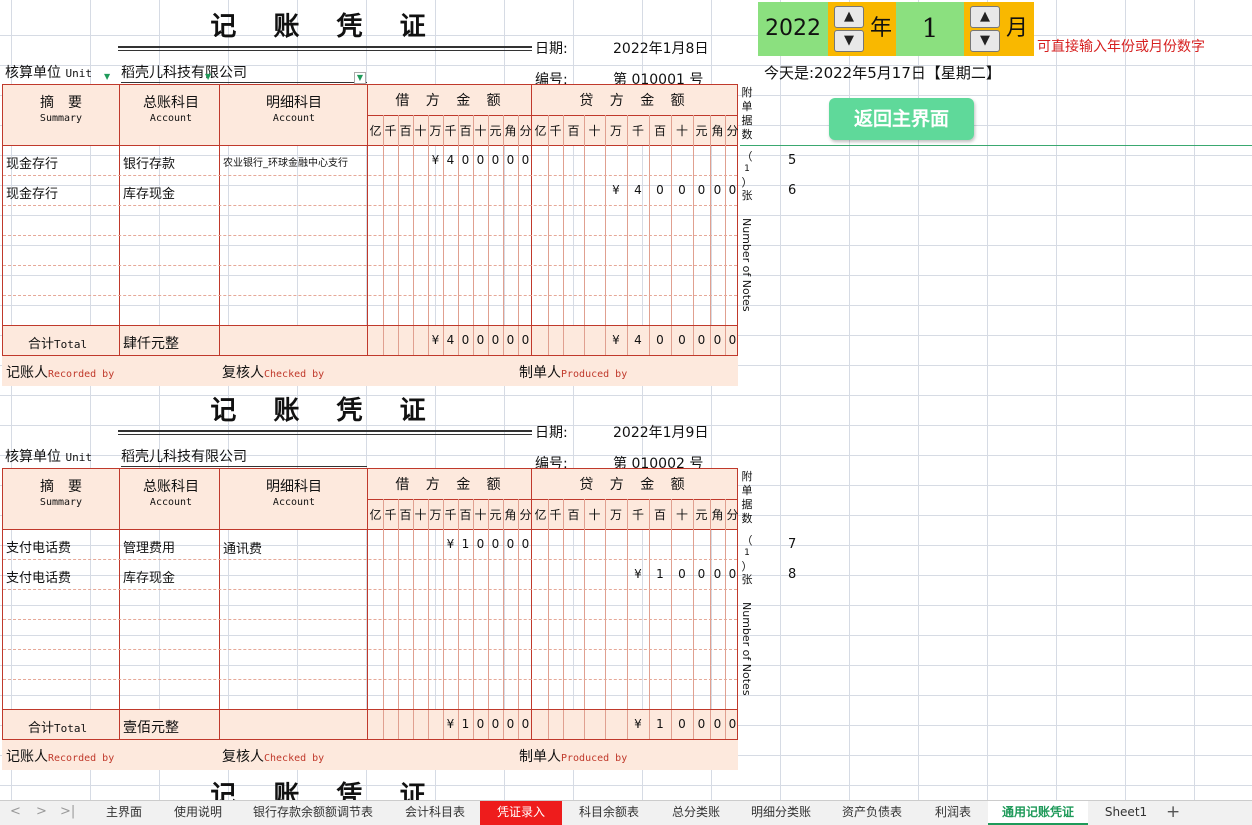 This screenshot has height=825, width=1252. What do you see at coordinates (953, 813) in the screenshot?
I see `sheet-tab-10: 利润表` at bounding box center [953, 813].